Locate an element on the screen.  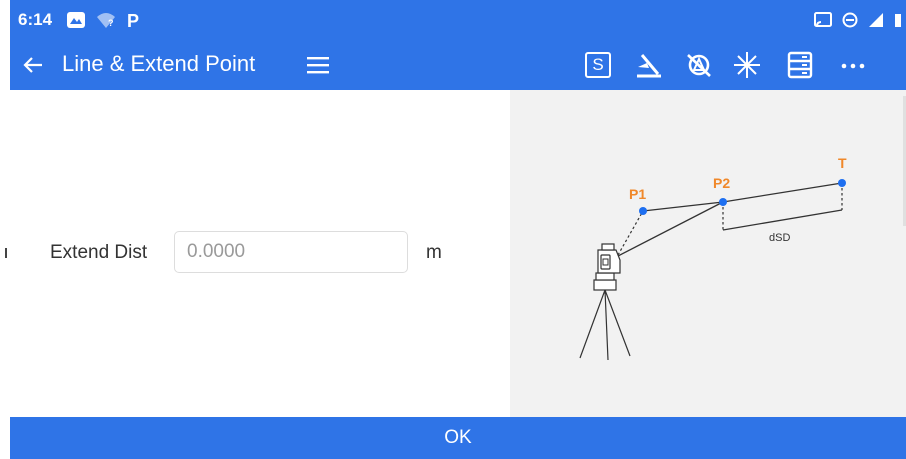
unit-label: m is located at coordinates (434, 252).